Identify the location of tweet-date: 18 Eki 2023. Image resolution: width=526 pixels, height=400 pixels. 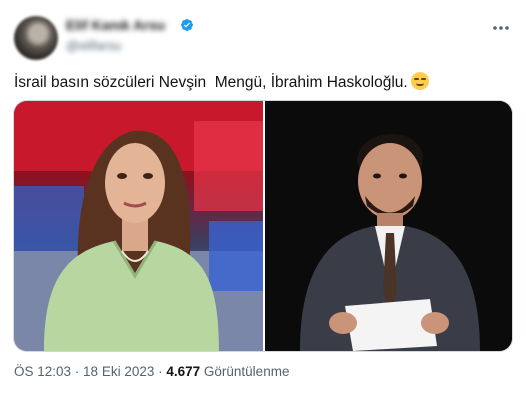
(118, 371).